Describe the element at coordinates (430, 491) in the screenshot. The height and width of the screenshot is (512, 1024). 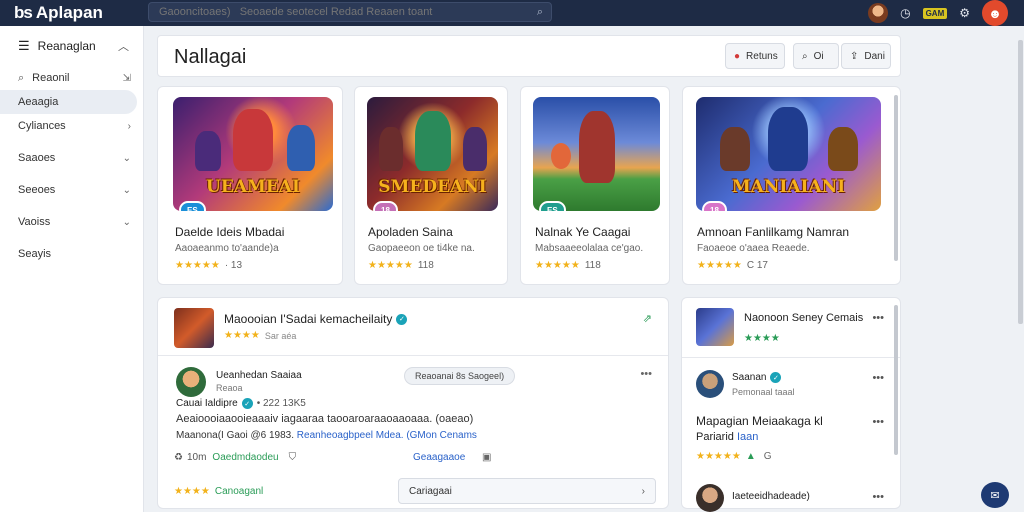
I see `comment-placeholder: Cariagaai` at that location.